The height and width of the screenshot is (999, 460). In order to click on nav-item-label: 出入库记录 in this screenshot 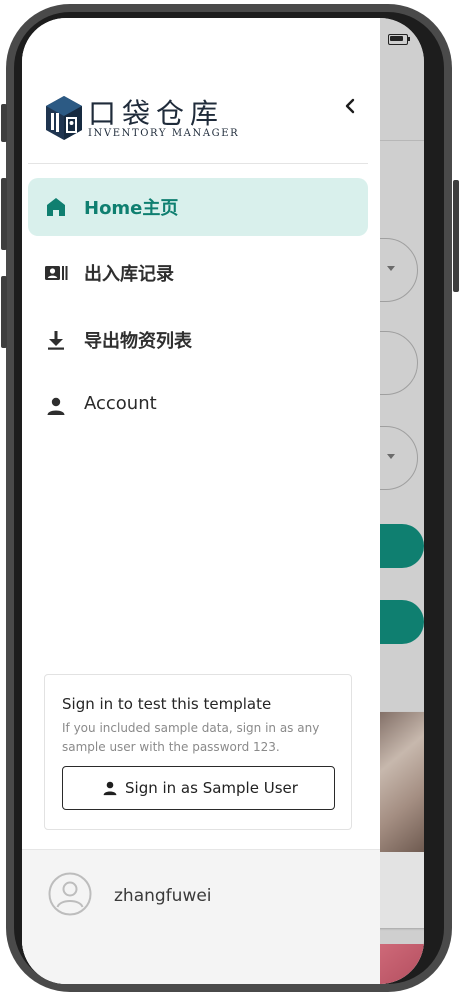, I will do `click(129, 274)`.